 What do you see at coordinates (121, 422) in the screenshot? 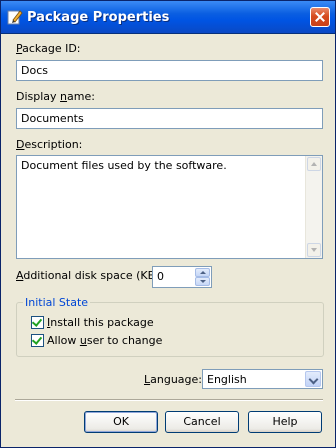
I see `ok-button: OK` at bounding box center [121, 422].